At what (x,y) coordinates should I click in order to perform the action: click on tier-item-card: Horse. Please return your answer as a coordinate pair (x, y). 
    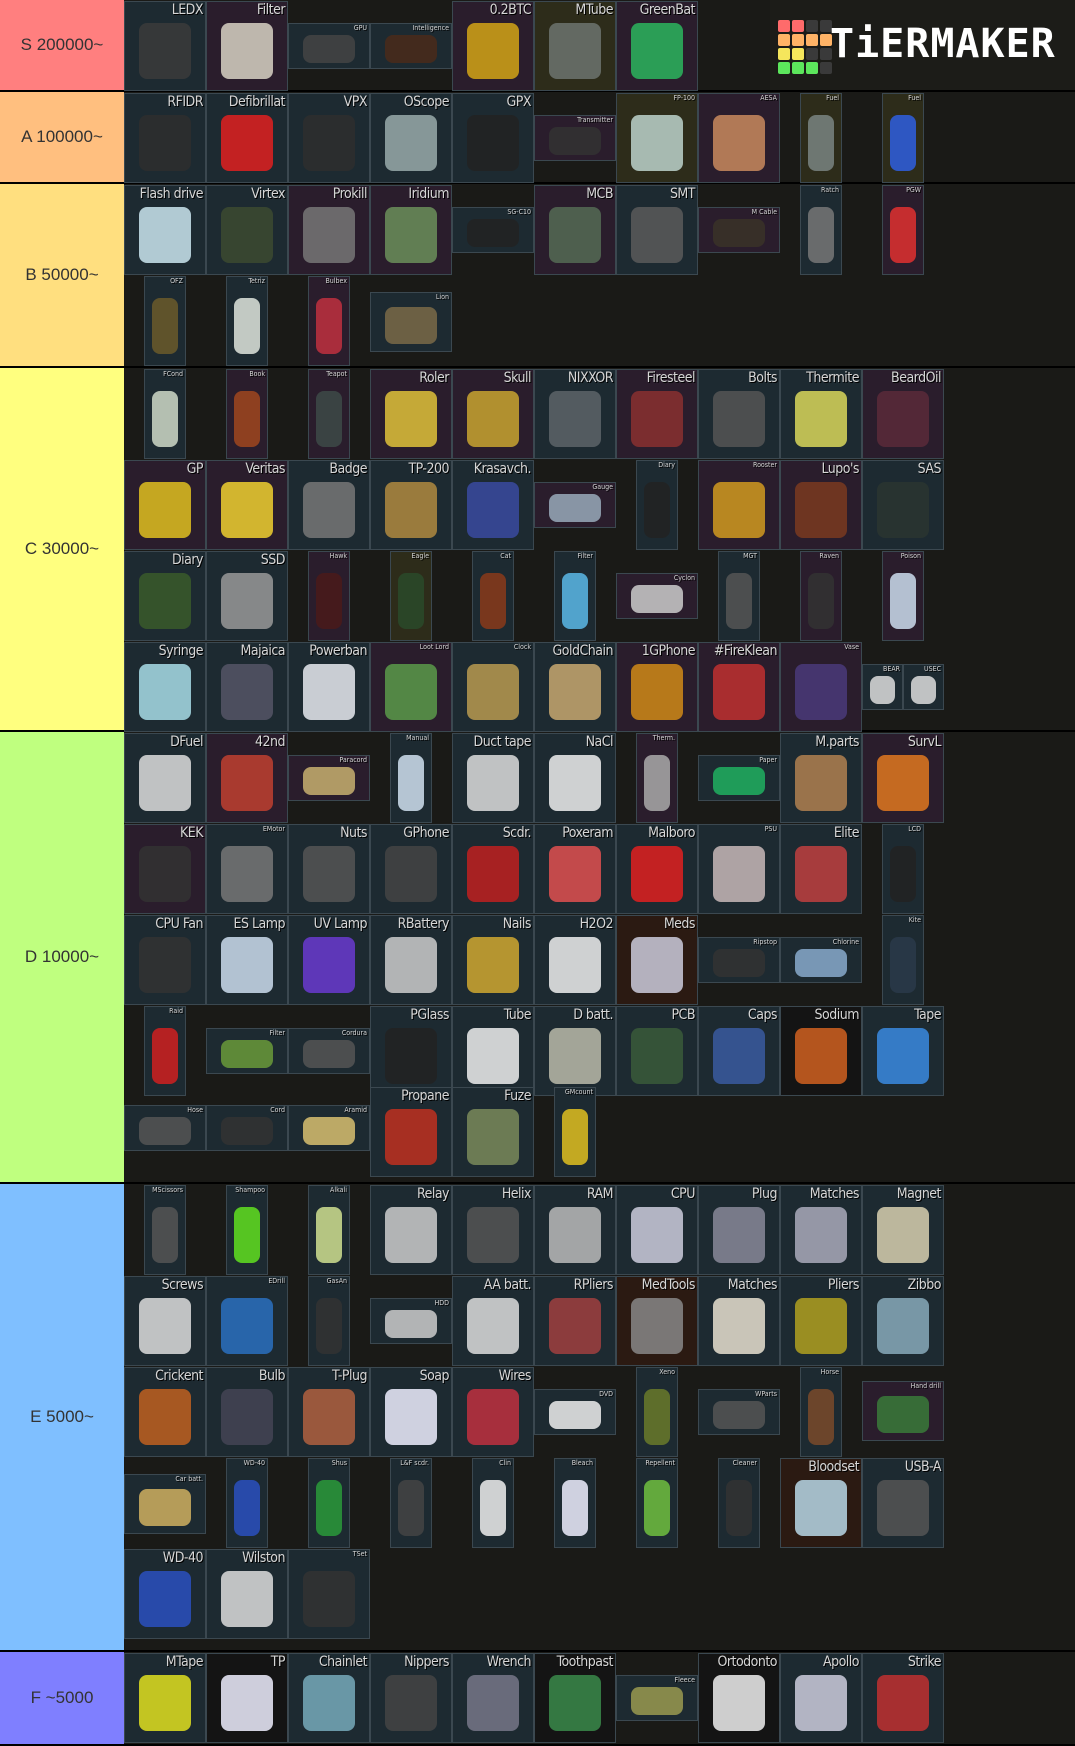
    Looking at the image, I should click on (821, 1412).